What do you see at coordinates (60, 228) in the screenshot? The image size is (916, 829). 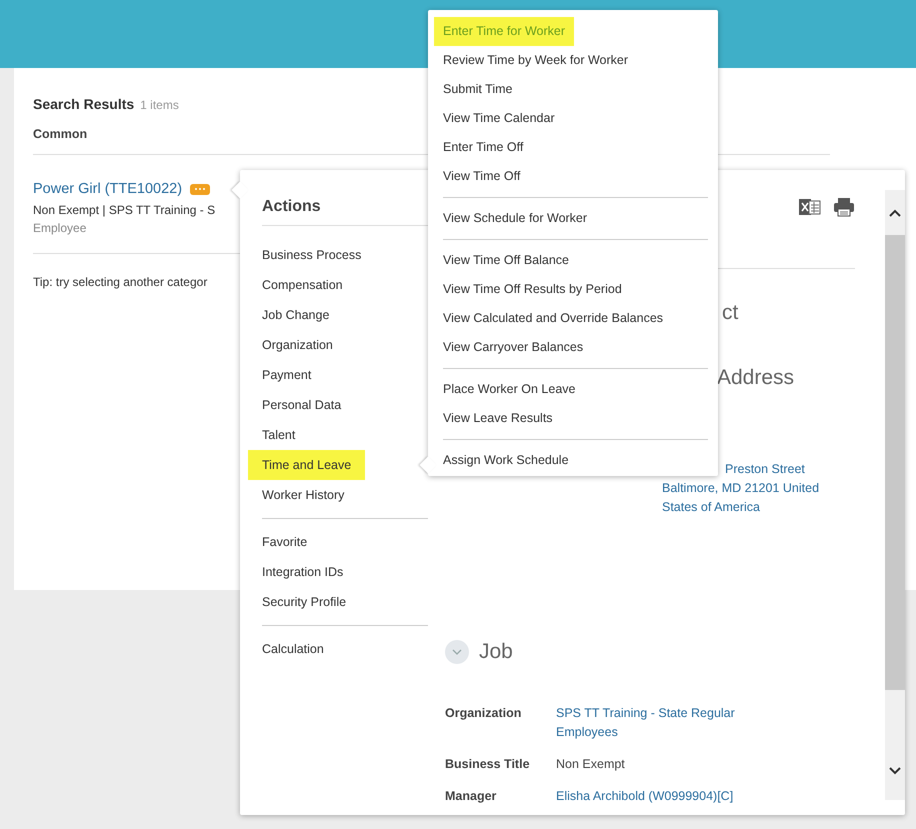 I see `result-type: Employee` at bounding box center [60, 228].